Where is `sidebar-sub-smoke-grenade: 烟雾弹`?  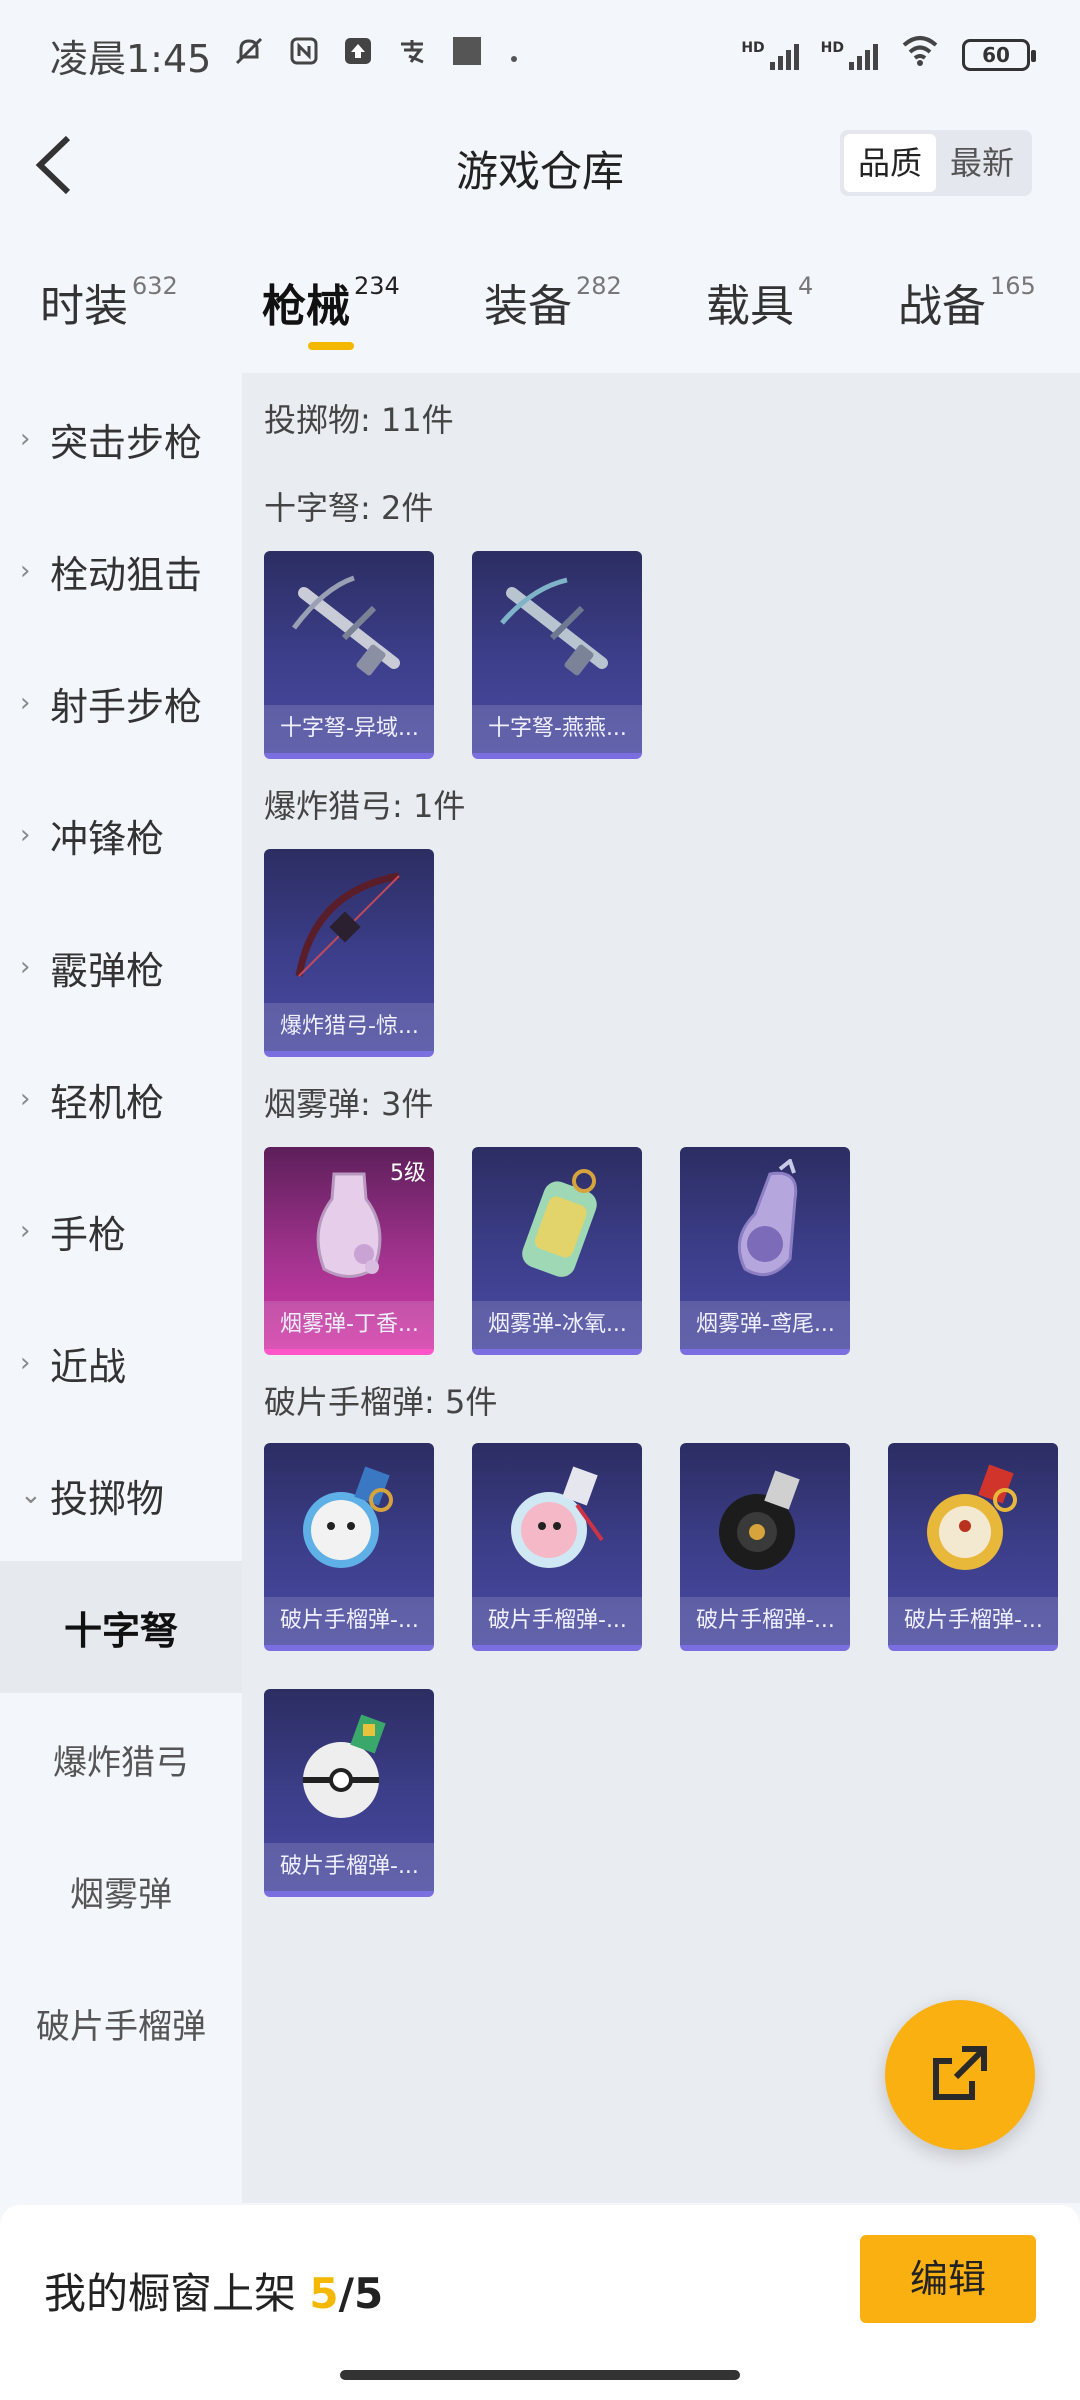 sidebar-sub-smoke-grenade: 烟雾弹 is located at coordinates (121, 1891).